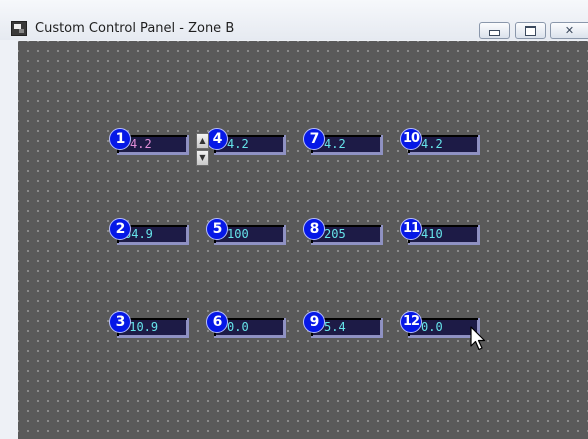 The width and height of the screenshot is (588, 439). I want to click on control-number-badge: 7, so click(314, 139).